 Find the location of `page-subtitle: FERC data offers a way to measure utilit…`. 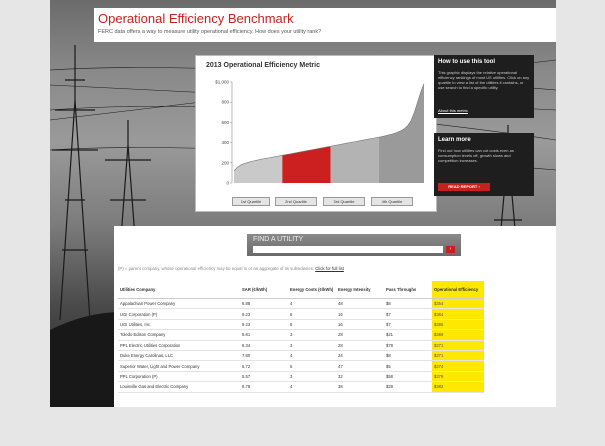

page-subtitle: FERC data offers a way to measure utilit… is located at coordinates (210, 32).